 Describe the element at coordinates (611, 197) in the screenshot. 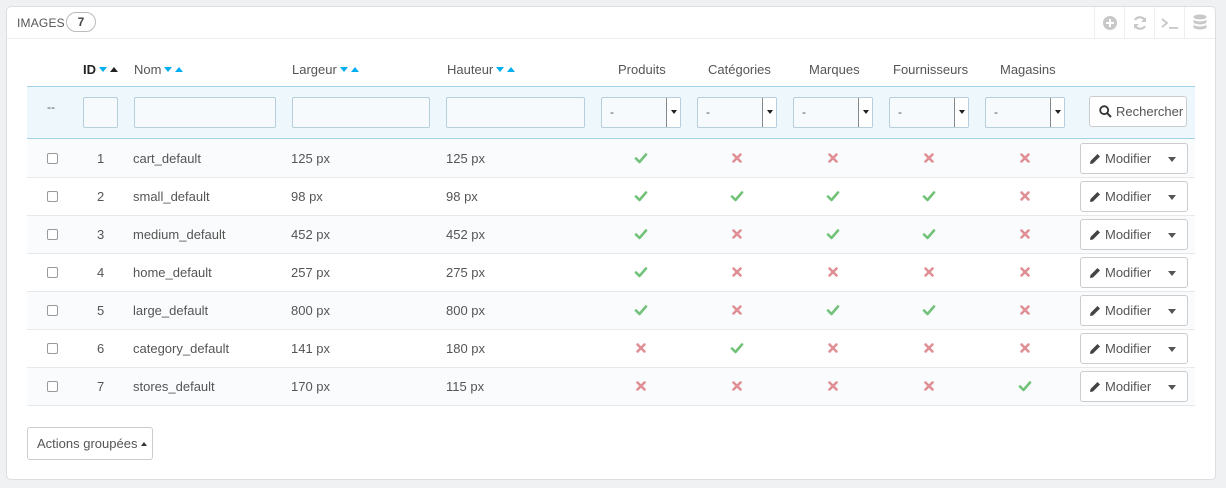

I see `table-row: 2 small_default 98 px 98 px Modifier` at that location.